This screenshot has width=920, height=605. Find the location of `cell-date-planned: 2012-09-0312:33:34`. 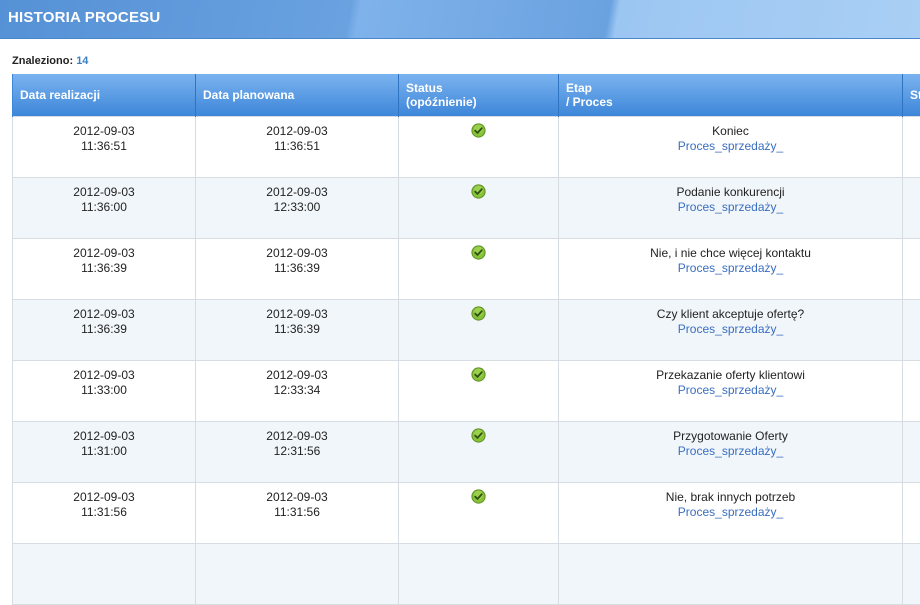

cell-date-planned: 2012-09-0312:33:34 is located at coordinates (297, 391).